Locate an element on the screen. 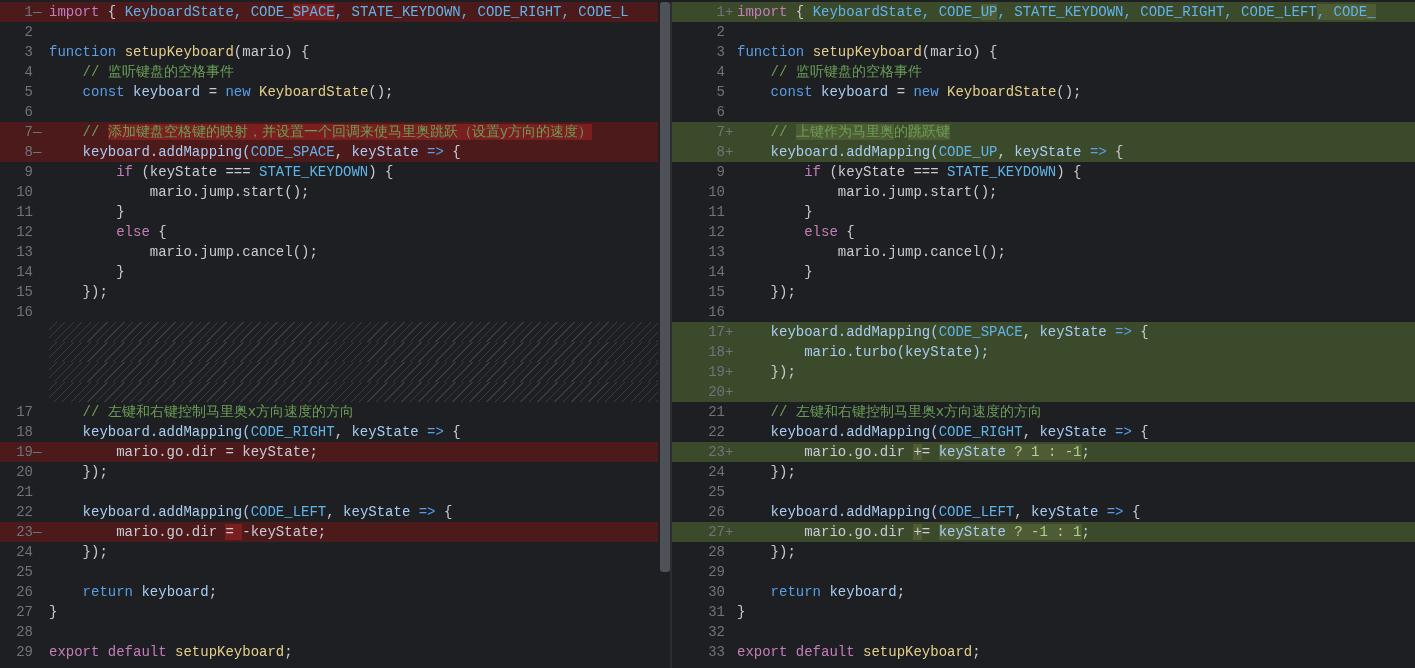 Image resolution: width=1415 pixels, height=668 pixels. line-number: 8— is located at coordinates (32, 152).